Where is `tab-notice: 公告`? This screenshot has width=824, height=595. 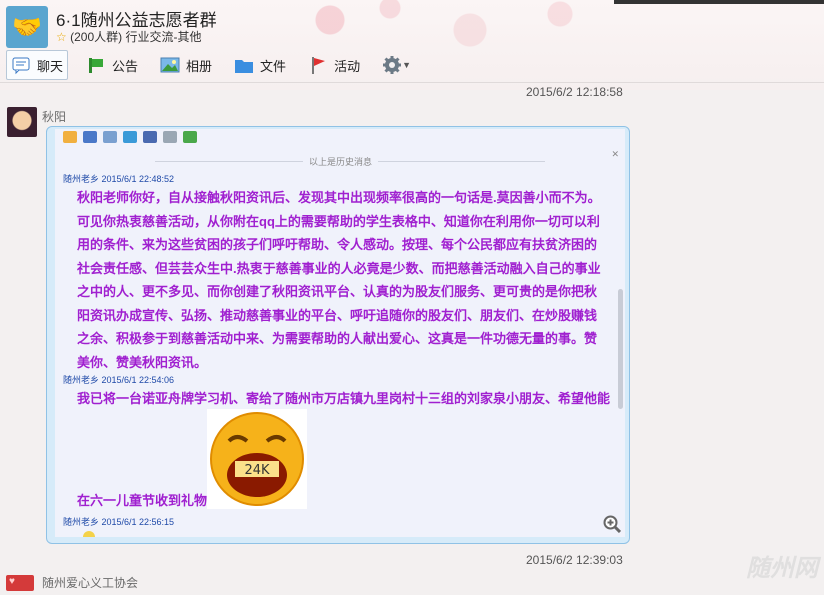
tab-notice: 公告 is located at coordinates (112, 65).